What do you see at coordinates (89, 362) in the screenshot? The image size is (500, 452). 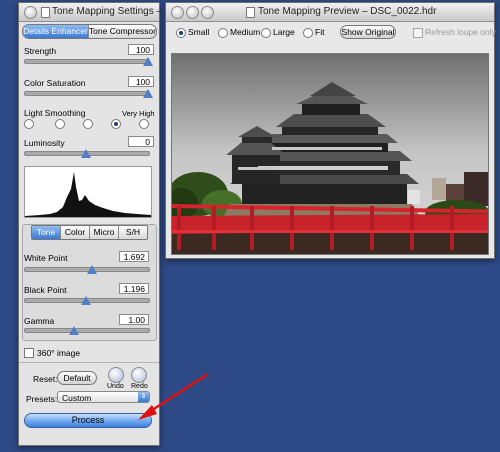 I see `divider` at bounding box center [89, 362].